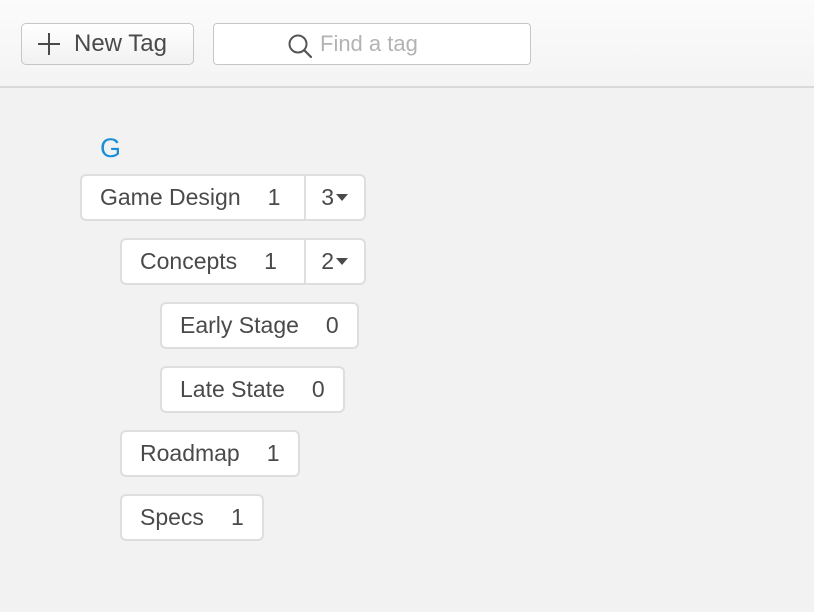 The image size is (814, 612). I want to click on tag-name: Concepts, so click(189, 261).